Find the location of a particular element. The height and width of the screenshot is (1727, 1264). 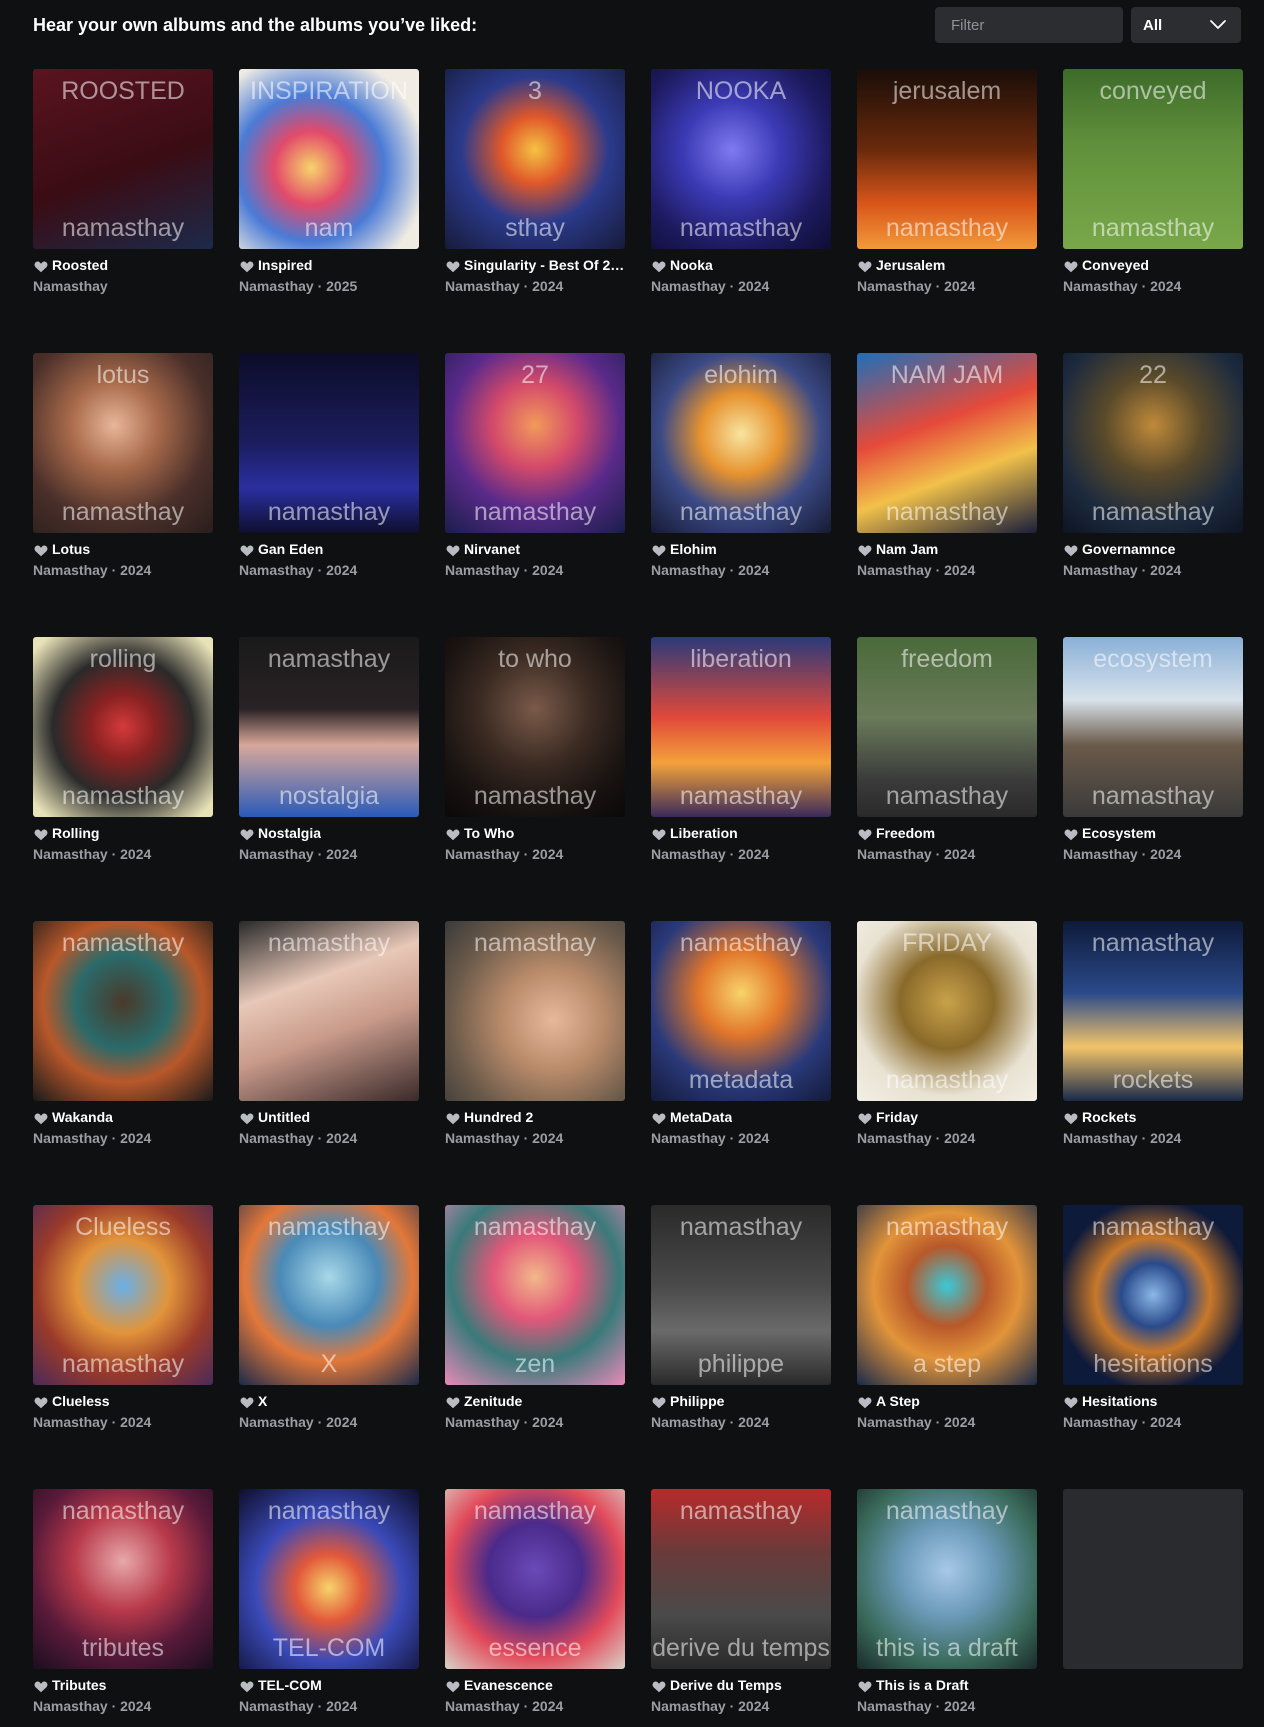

album-card: namasthay Wakanda Namasthay · 2024 is located at coordinates (123, 1041).